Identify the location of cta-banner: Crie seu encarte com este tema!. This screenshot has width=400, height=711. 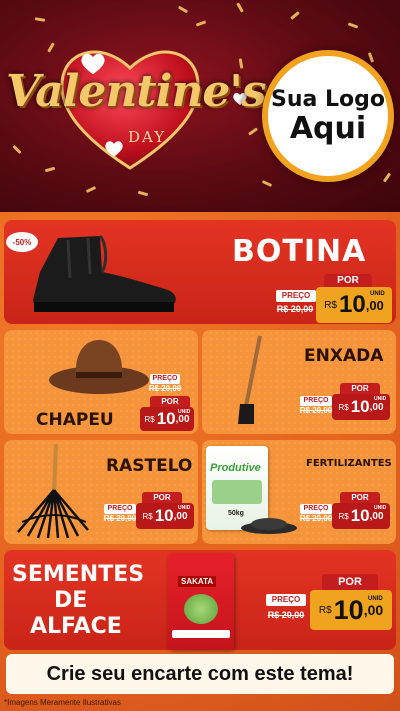
(200, 674).